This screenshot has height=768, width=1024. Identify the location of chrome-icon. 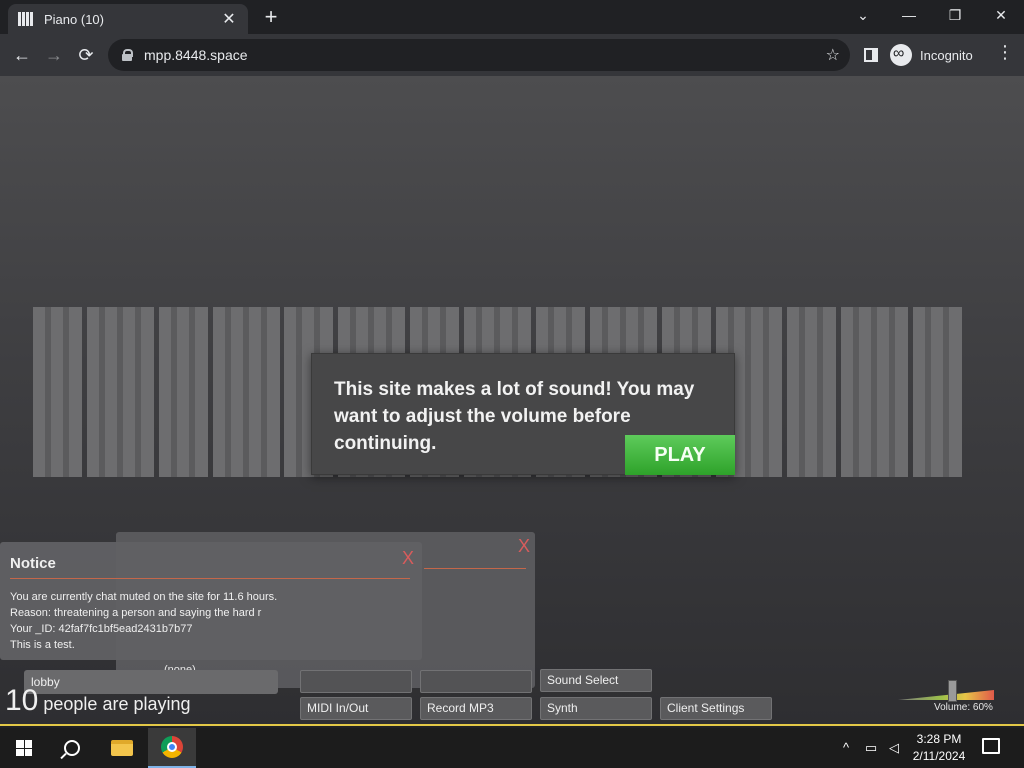
(172, 747).